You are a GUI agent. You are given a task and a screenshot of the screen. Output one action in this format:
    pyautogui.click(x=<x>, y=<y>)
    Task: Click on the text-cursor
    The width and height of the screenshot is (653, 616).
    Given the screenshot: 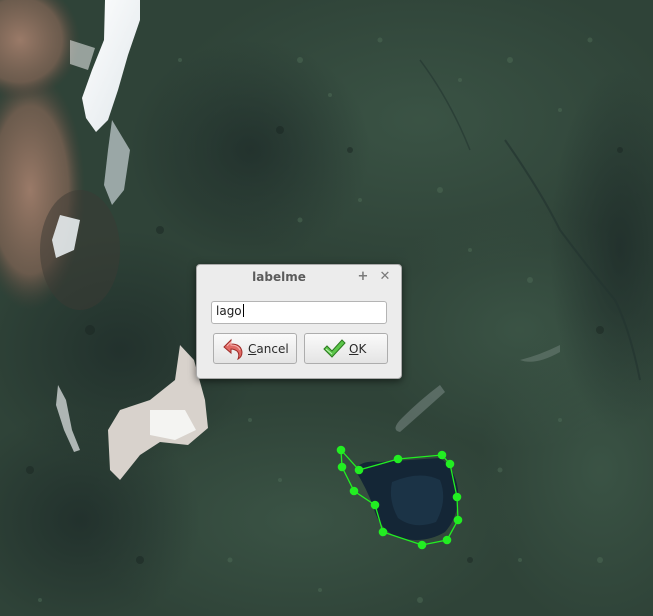 What is the action you would take?
    pyautogui.click(x=243, y=310)
    